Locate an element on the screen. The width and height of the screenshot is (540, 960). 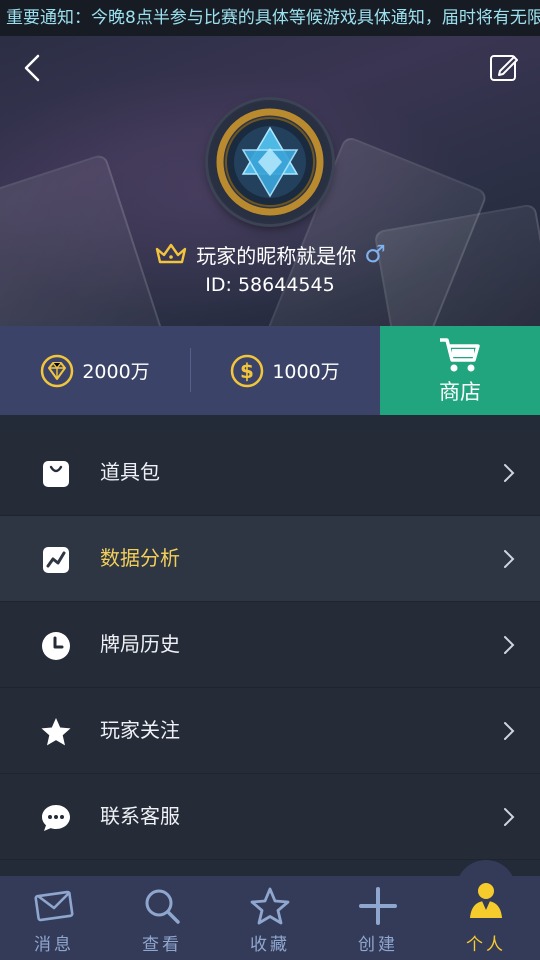
tab-label: 创建 is located at coordinates (378, 945).